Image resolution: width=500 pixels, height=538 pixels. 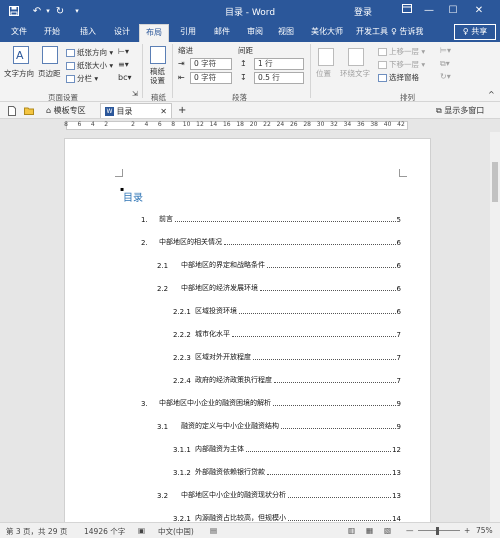 What do you see at coordinates (125, 77) in the screenshot?
I see `hyphenation-icon: bc▾` at bounding box center [125, 77].